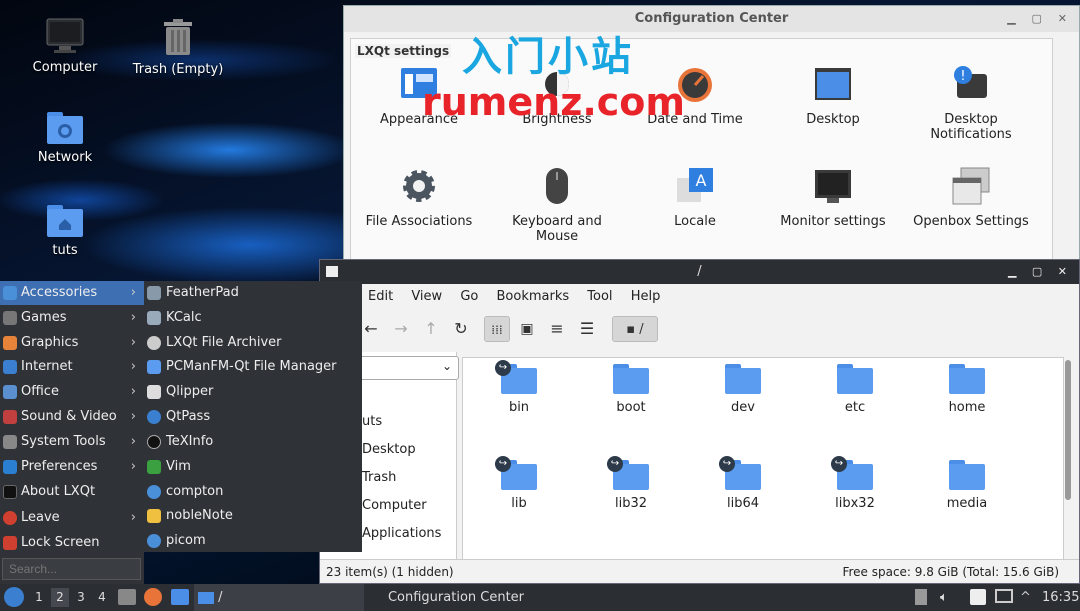 The image size is (1080, 611). What do you see at coordinates (253, 293) in the screenshot?
I see `menu-item-featherpad: FeatherPad` at bounding box center [253, 293].